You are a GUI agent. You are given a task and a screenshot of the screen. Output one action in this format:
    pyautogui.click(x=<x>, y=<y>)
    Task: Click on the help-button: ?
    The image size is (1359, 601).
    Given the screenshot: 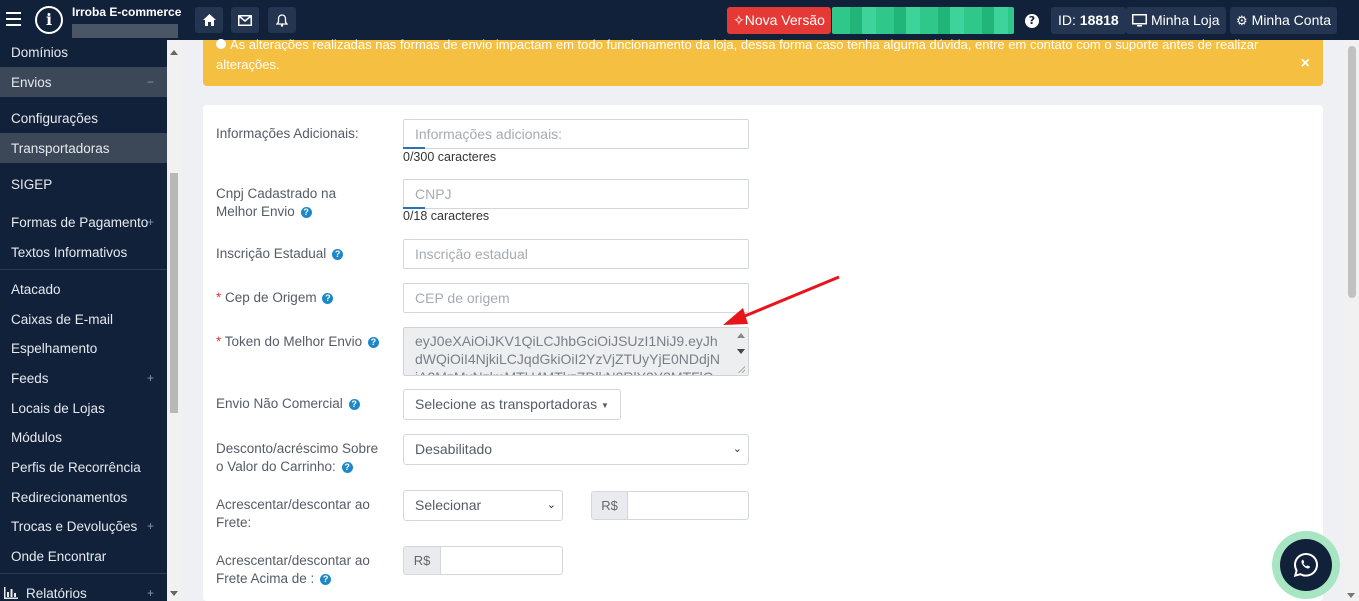 What is the action you would take?
    pyautogui.click(x=1032, y=20)
    